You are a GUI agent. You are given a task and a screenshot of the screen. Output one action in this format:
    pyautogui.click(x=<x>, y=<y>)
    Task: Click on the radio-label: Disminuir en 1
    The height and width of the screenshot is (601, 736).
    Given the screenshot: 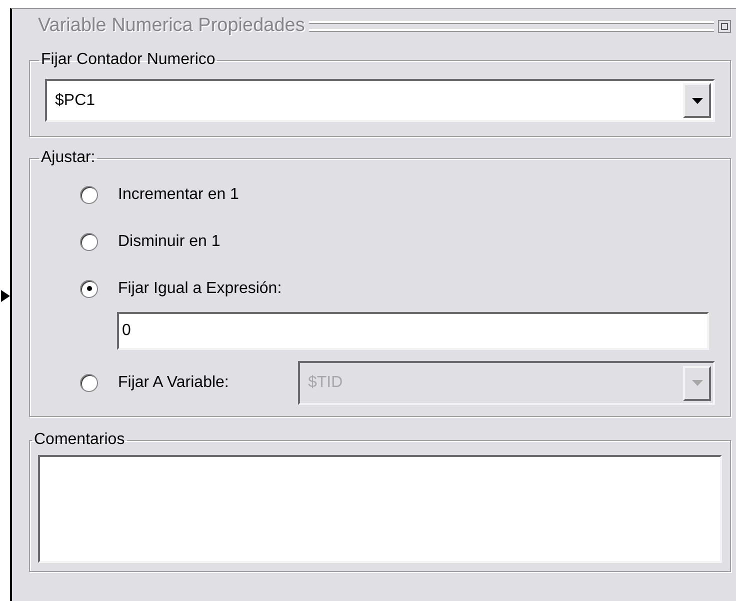 What is the action you would take?
    pyautogui.click(x=169, y=241)
    